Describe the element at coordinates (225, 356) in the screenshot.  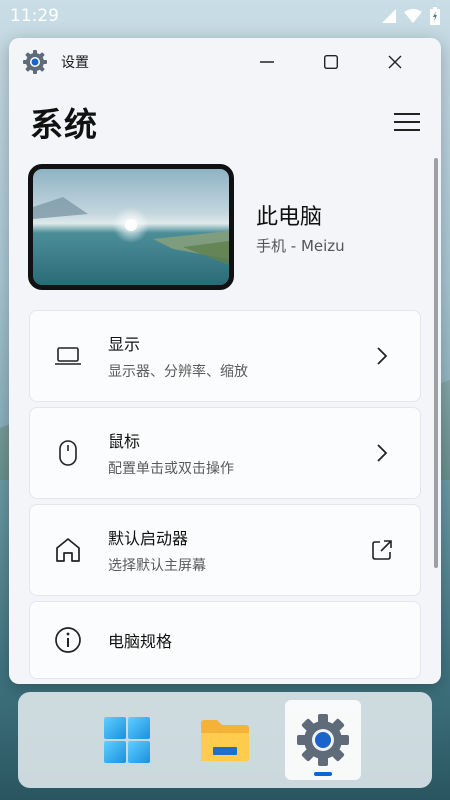
I see `settings-item-display: 显示 显示器、分辨率、缩放` at that location.